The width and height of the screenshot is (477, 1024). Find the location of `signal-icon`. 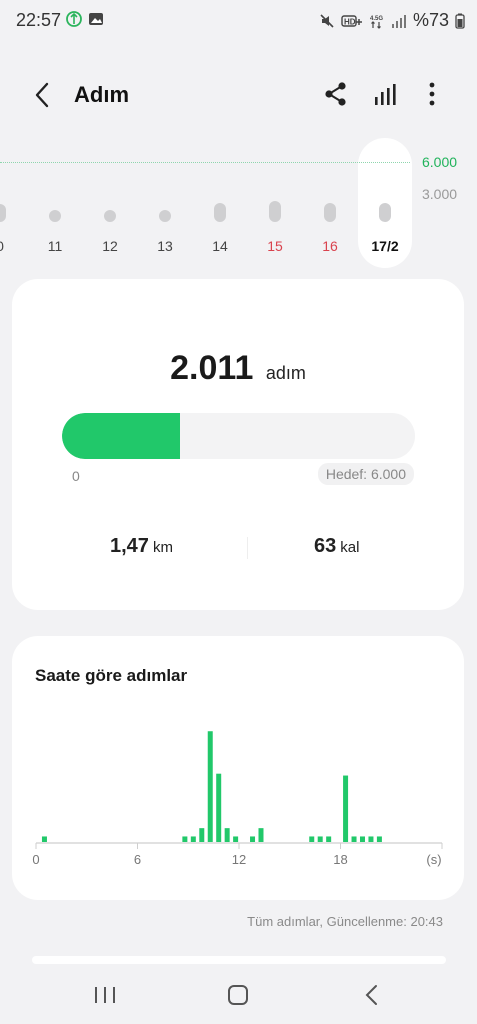

signal-icon is located at coordinates (398, 21).